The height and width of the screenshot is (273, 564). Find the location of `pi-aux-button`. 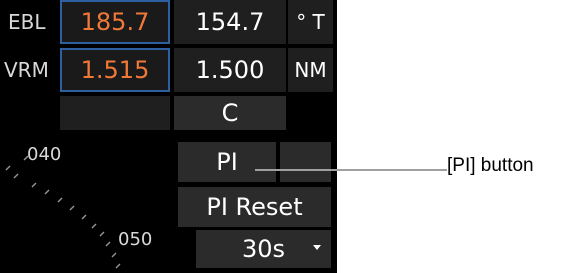

pi-aux-button is located at coordinates (305, 162).